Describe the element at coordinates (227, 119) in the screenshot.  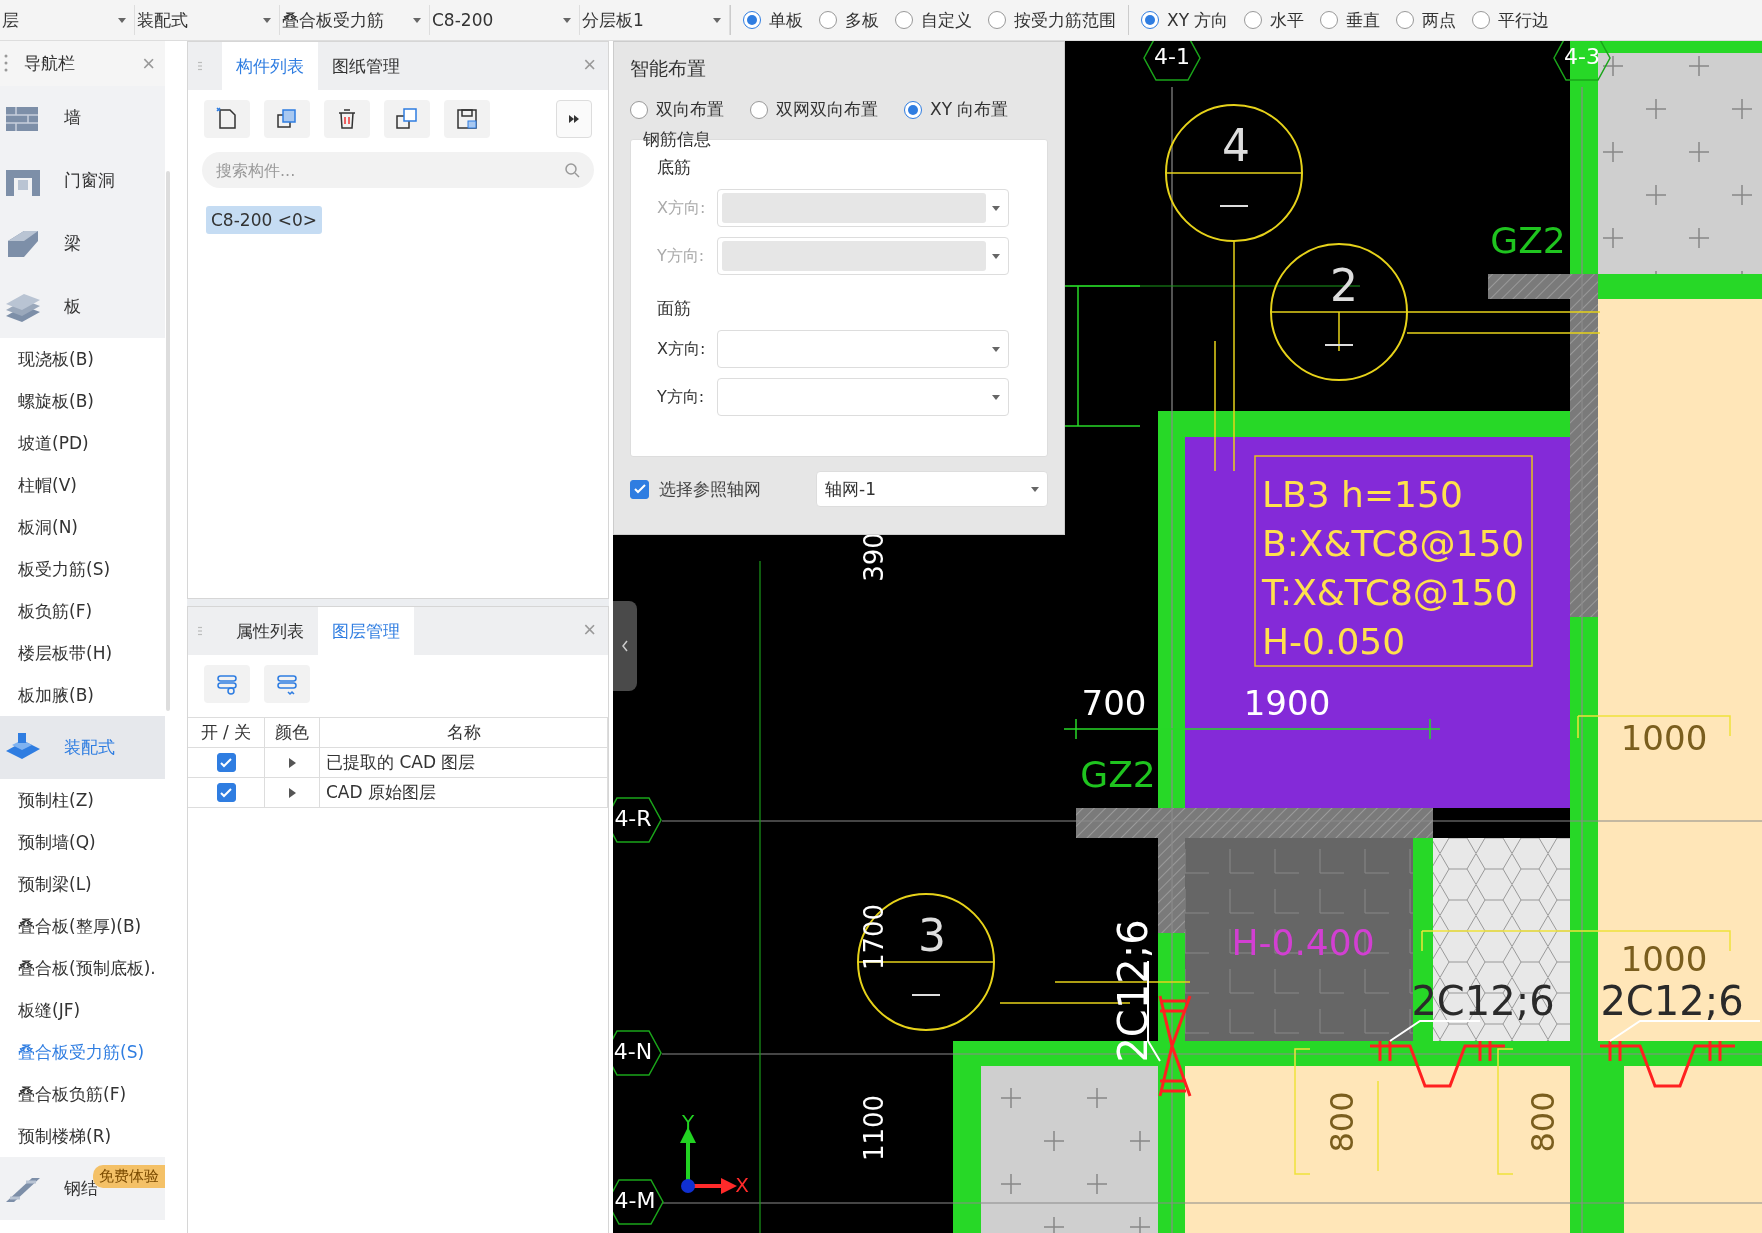
I see `new-file-button` at that location.